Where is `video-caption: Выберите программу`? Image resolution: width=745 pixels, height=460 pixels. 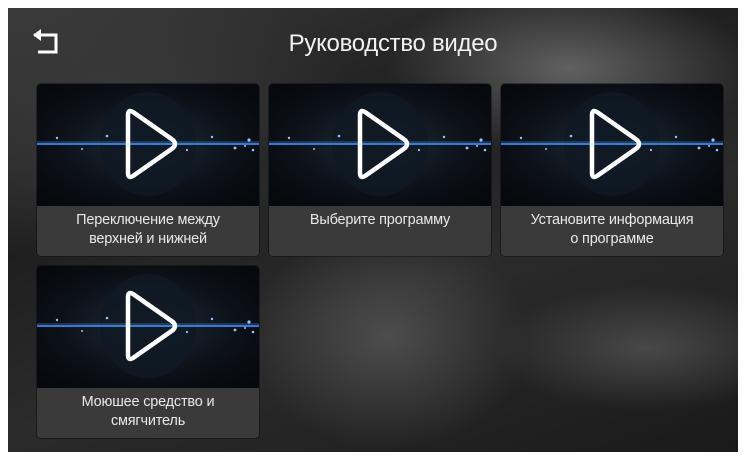 video-caption: Выберите программу is located at coordinates (380, 231).